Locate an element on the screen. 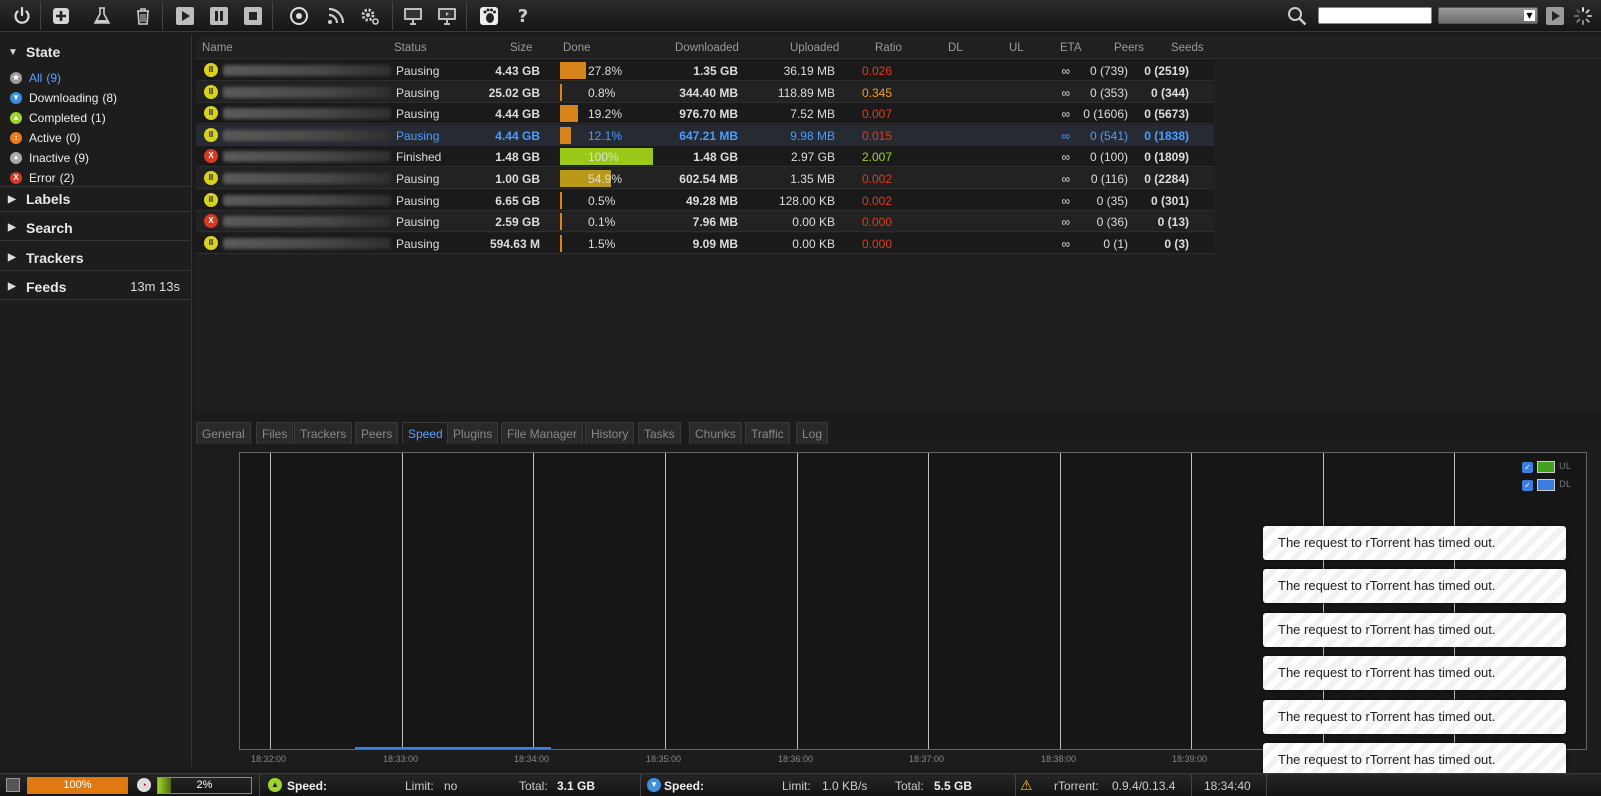  start-icon is located at coordinates (185, 16).